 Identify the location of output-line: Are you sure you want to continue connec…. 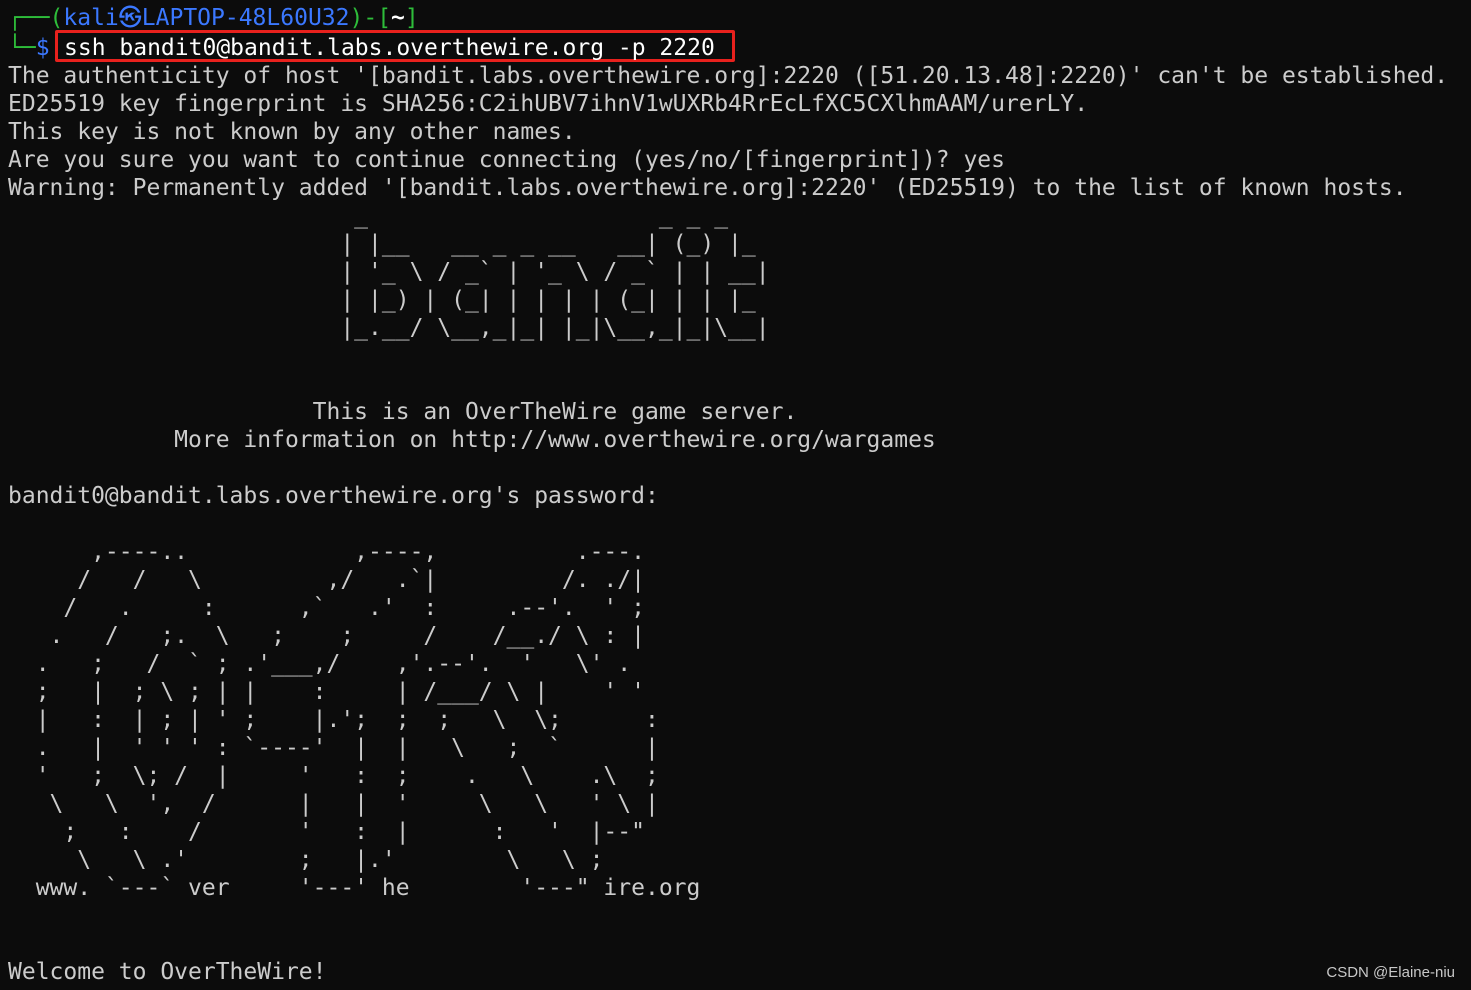
(506, 160).